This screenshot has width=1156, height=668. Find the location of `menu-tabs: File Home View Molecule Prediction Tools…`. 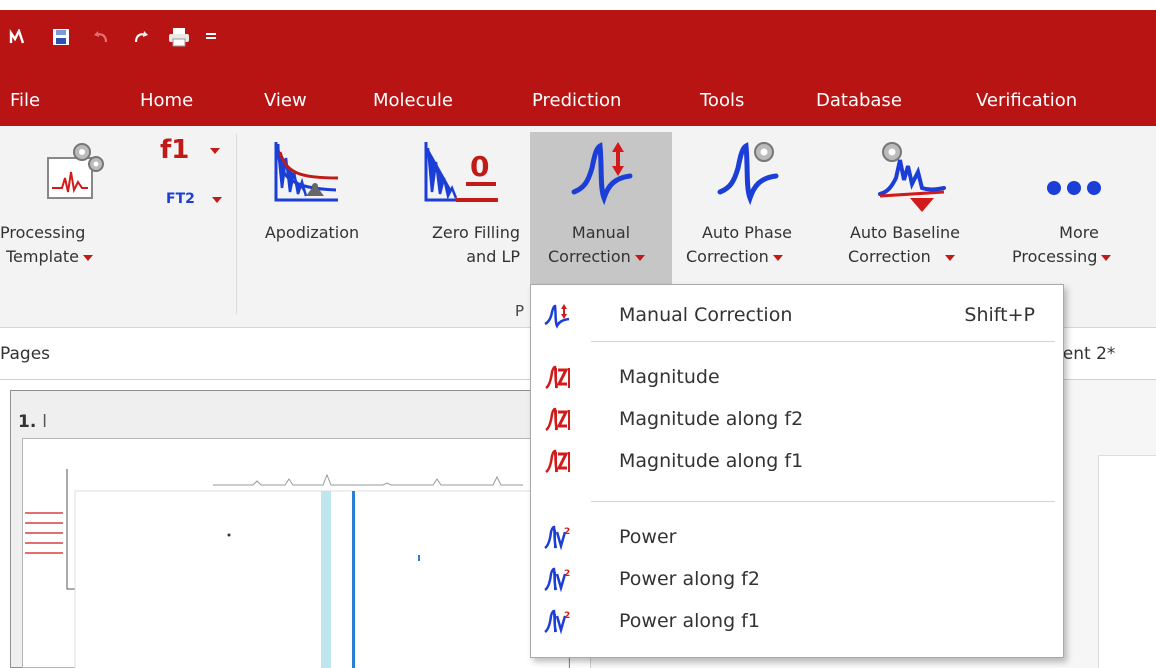

menu-tabs: File Home View Molecule Prediction Tools… is located at coordinates (578, 101).